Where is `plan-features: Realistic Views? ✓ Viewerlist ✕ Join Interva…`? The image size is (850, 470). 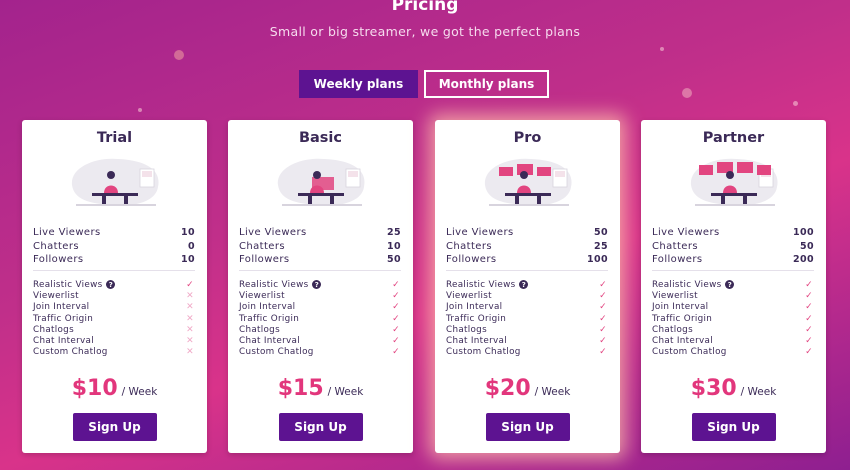
plan-features: Realistic Views? ✓ Viewerlist ✕ Join Interva… is located at coordinates (114, 318).